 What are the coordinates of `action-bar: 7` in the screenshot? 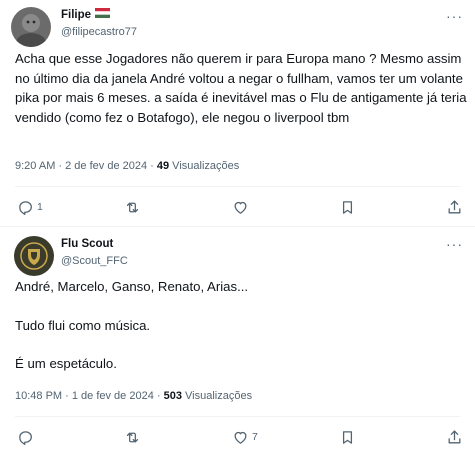 It's located at (237, 437).